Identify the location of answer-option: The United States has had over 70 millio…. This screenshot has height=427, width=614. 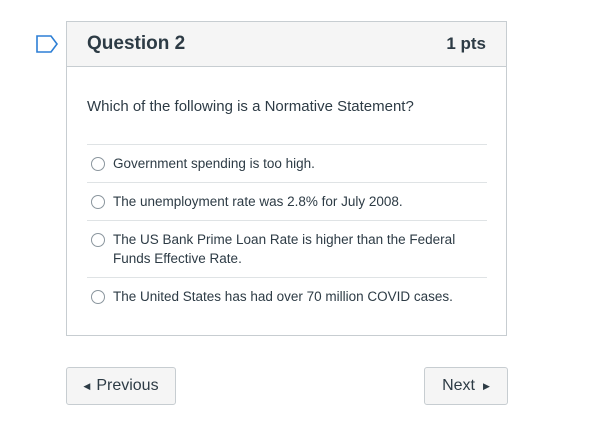
(287, 296).